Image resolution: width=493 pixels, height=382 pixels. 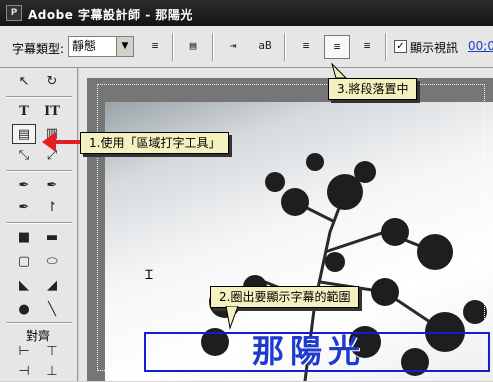 I want to click on align-center-icon: ≡, so click(x=337, y=47).